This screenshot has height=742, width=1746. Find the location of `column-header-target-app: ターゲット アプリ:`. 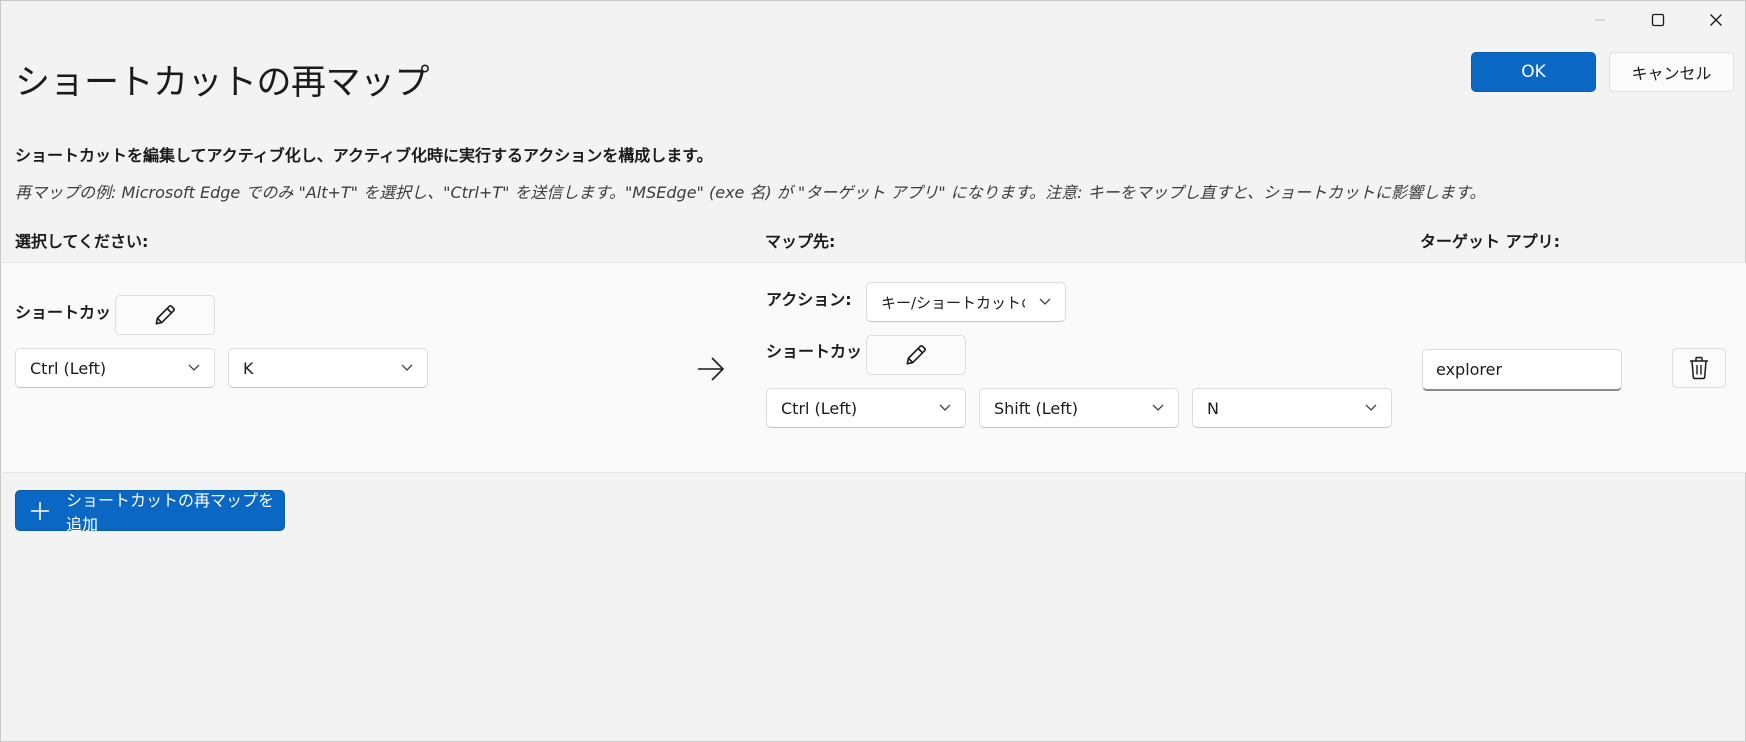

column-header-target-app: ターゲット アプリ: is located at coordinates (1490, 241).